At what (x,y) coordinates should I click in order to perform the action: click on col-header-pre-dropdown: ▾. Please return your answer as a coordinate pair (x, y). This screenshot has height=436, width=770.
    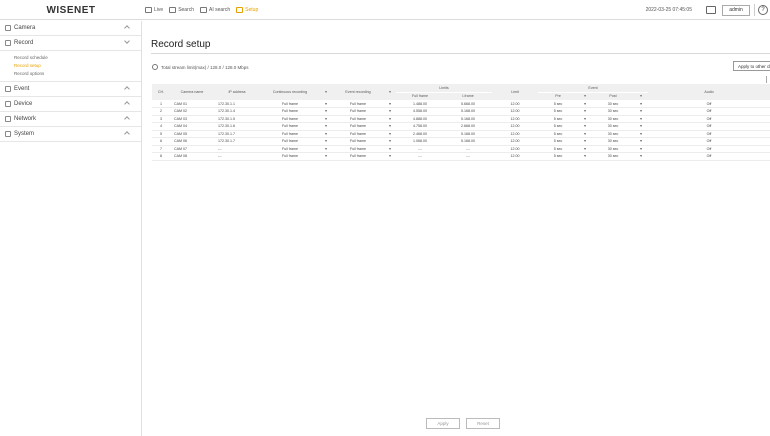
    Looking at the image, I should click on (585, 96).